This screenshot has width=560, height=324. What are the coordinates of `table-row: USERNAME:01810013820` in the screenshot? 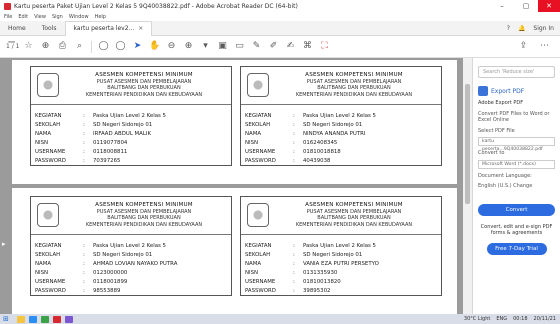 It's located at (341, 281).